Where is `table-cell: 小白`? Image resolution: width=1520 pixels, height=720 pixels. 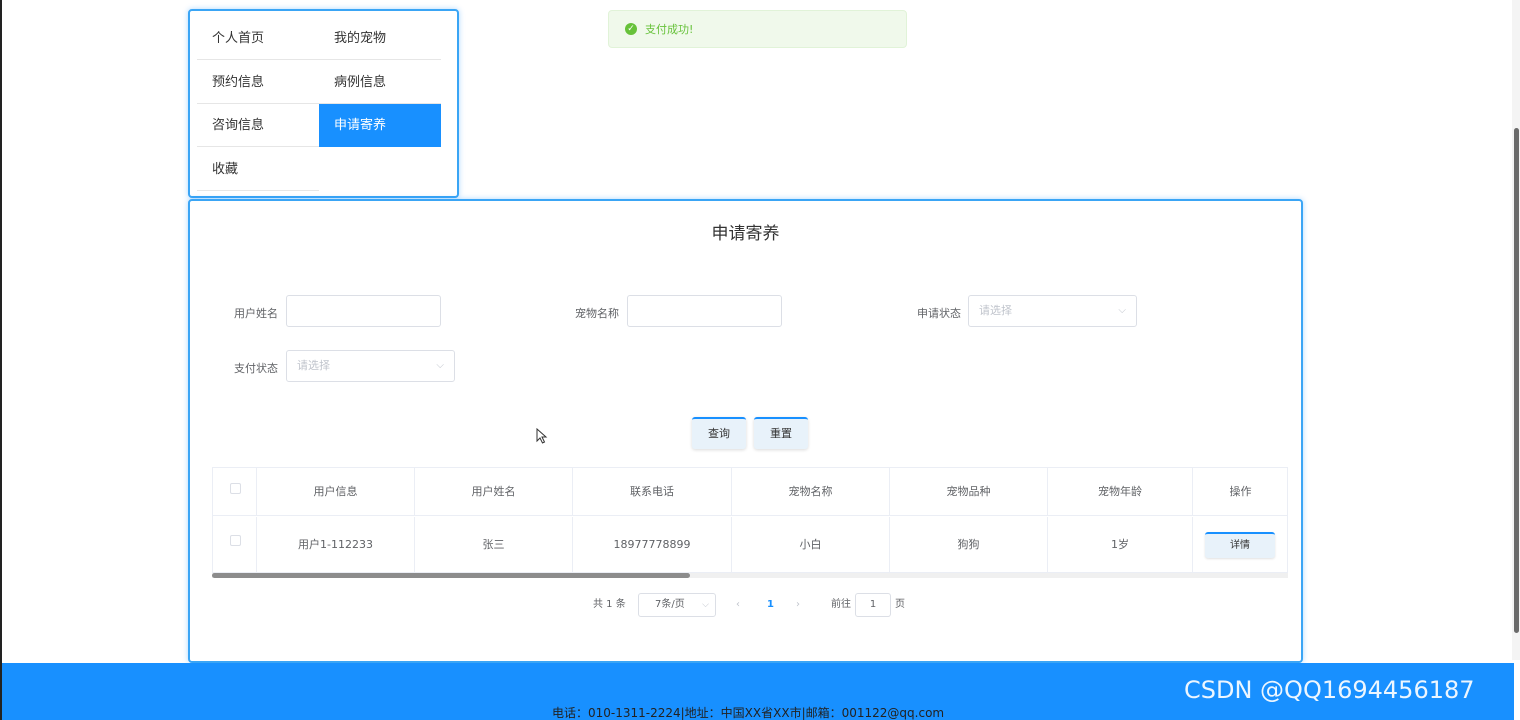 table-cell: 小白 is located at coordinates (811, 544).